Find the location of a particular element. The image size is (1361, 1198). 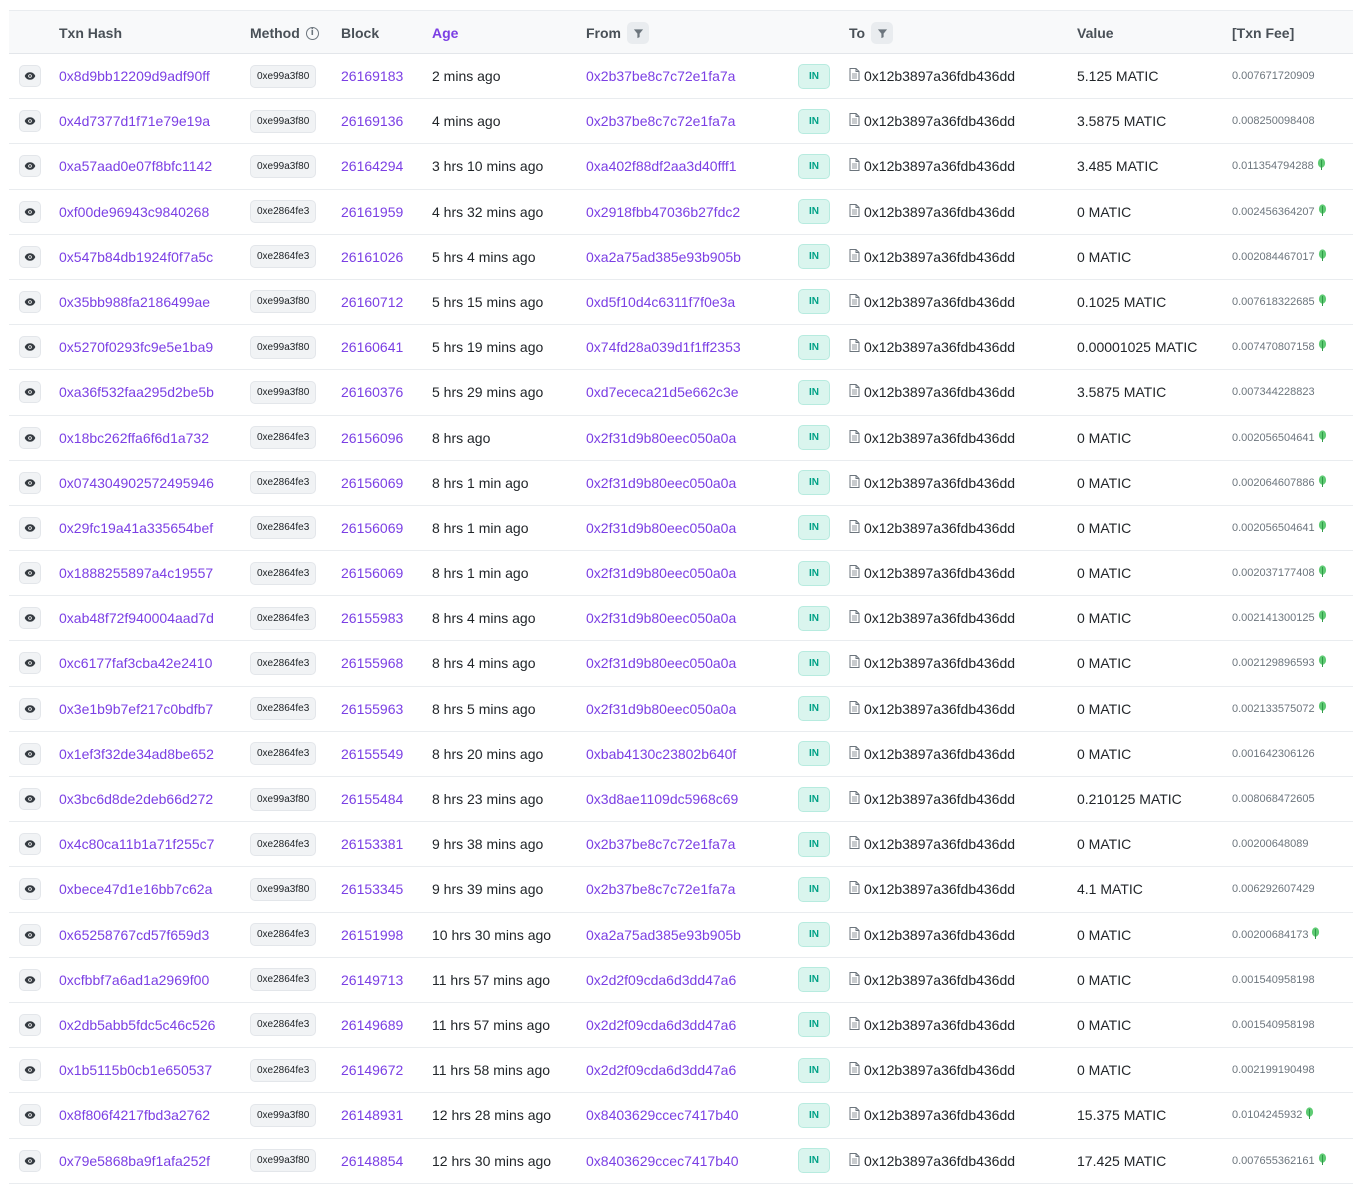

txn-hash-link: 0x1ef3f32de34ad8be652 is located at coordinates (144, 754).